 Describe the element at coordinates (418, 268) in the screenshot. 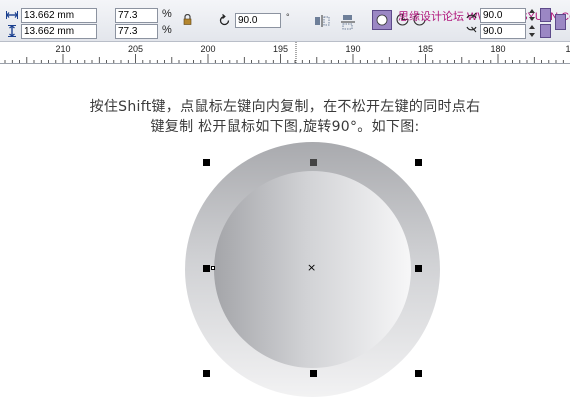

I see `handle-middle-right` at that location.